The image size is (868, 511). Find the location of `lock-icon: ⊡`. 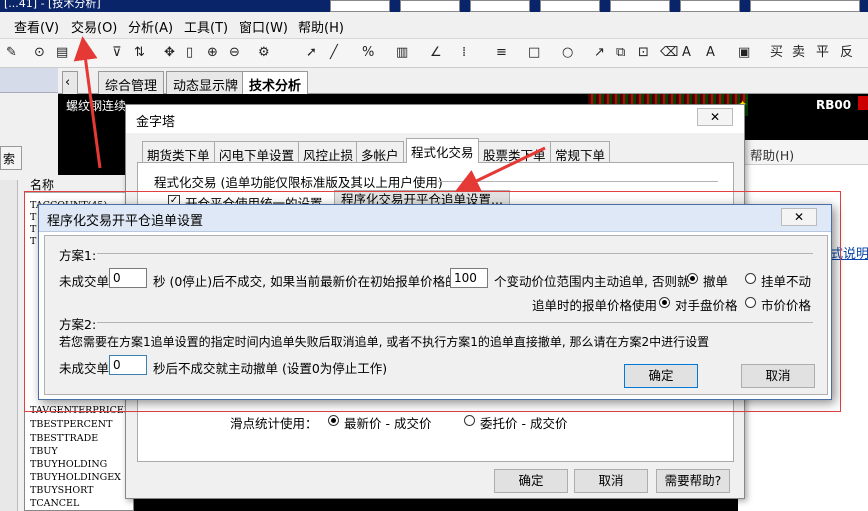

lock-icon: ⊡ is located at coordinates (643, 52).